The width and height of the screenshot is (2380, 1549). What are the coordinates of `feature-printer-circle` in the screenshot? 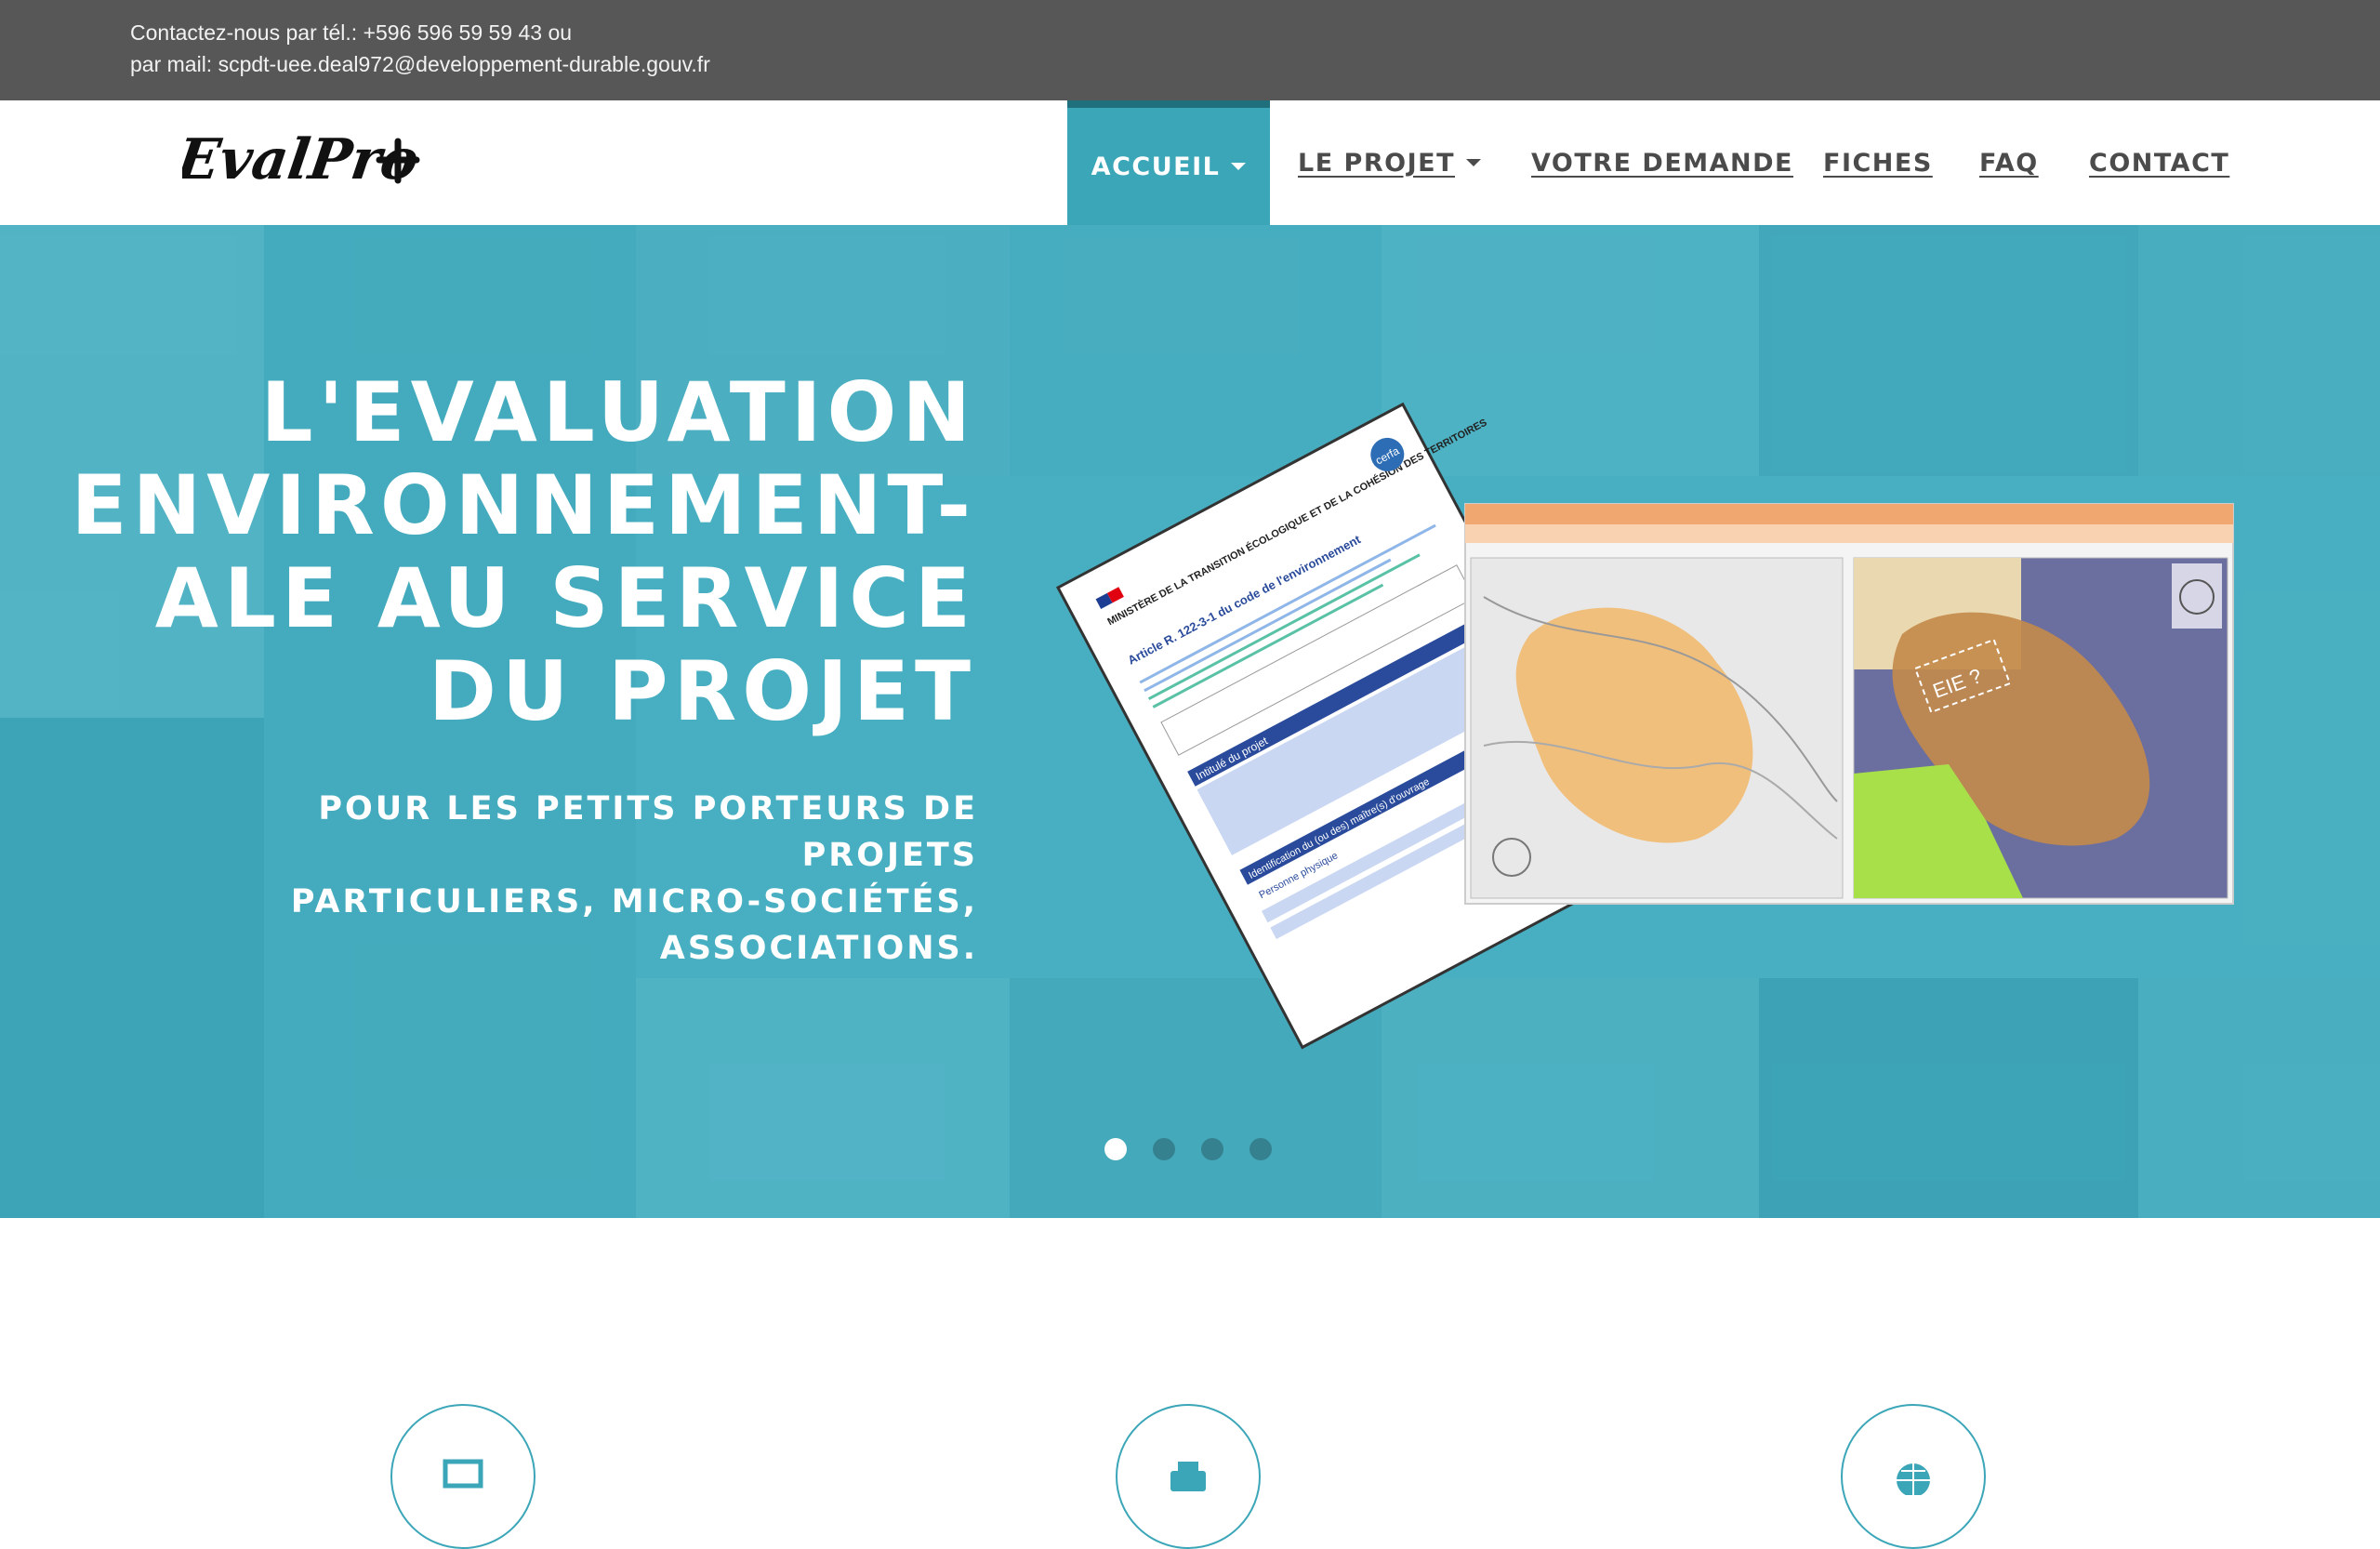 It's located at (1188, 1476).